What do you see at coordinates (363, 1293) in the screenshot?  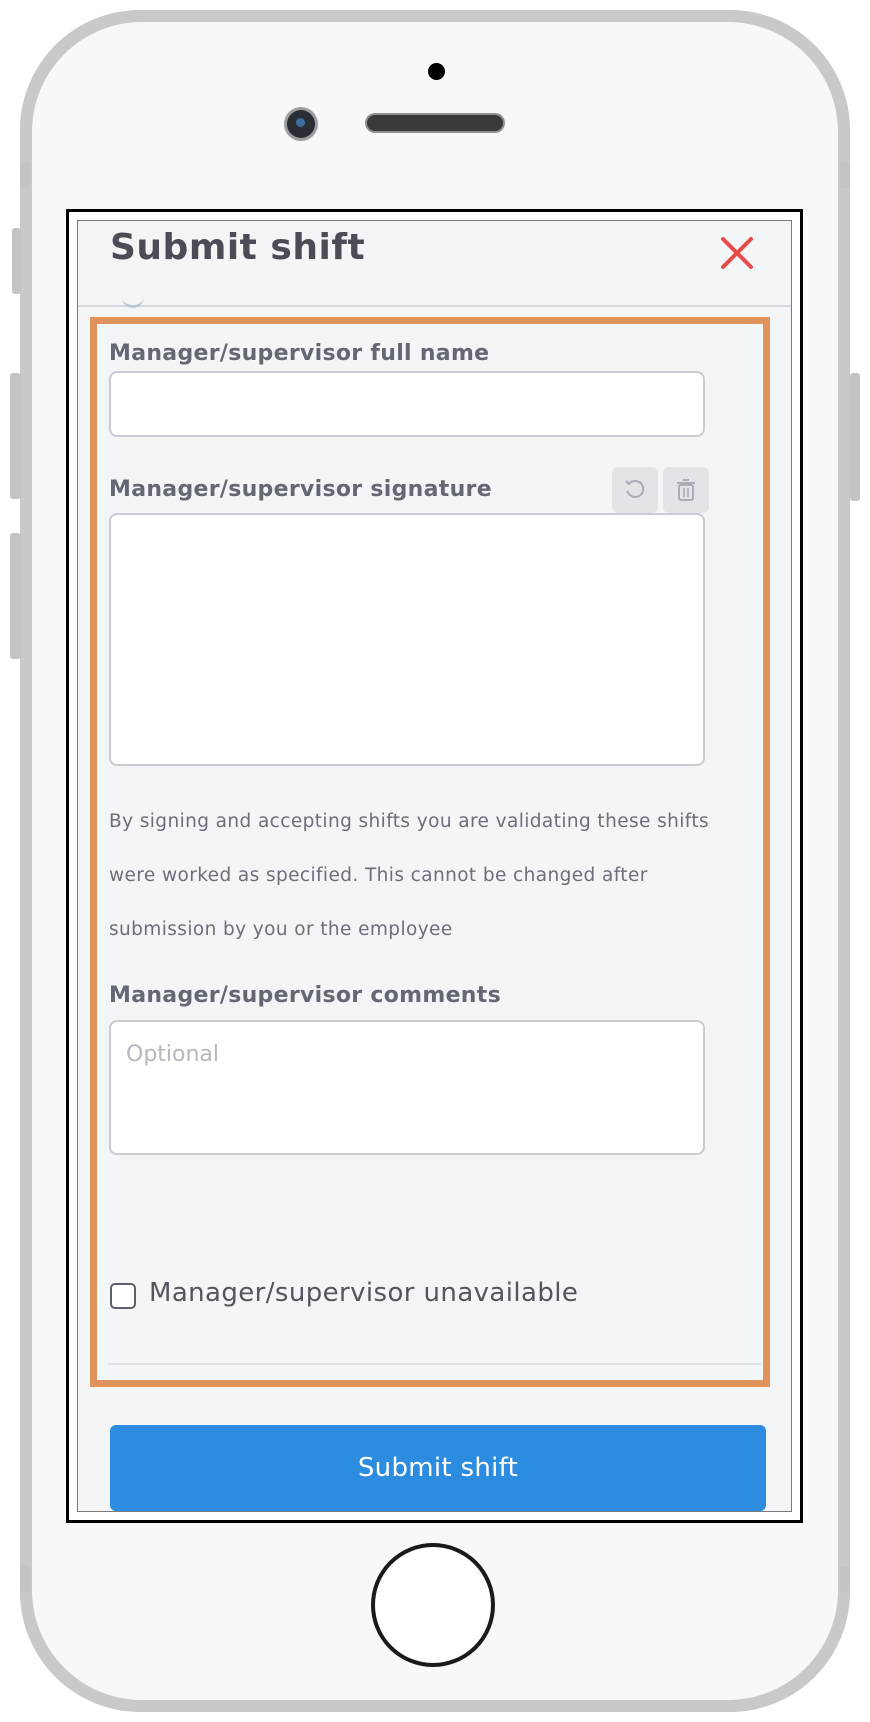 I see `unavailable-label: Manager/supervisor unavailable` at bounding box center [363, 1293].